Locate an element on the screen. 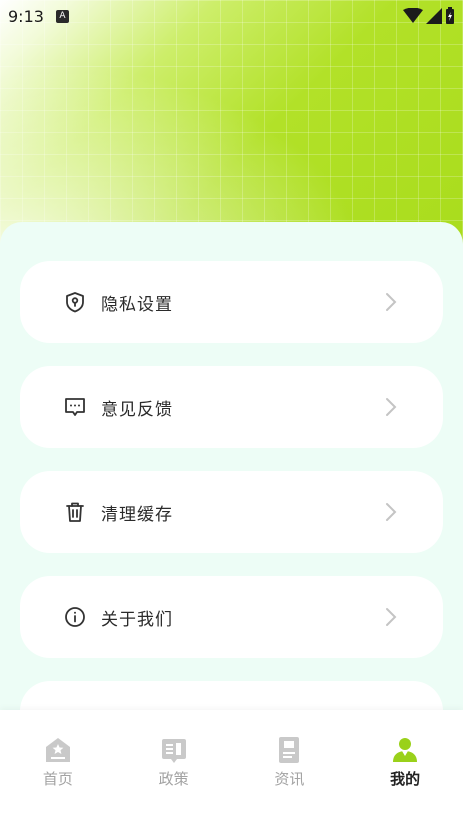 This screenshot has height=824, width=463. feedback-label: 意见反馈 is located at coordinates (137, 409).